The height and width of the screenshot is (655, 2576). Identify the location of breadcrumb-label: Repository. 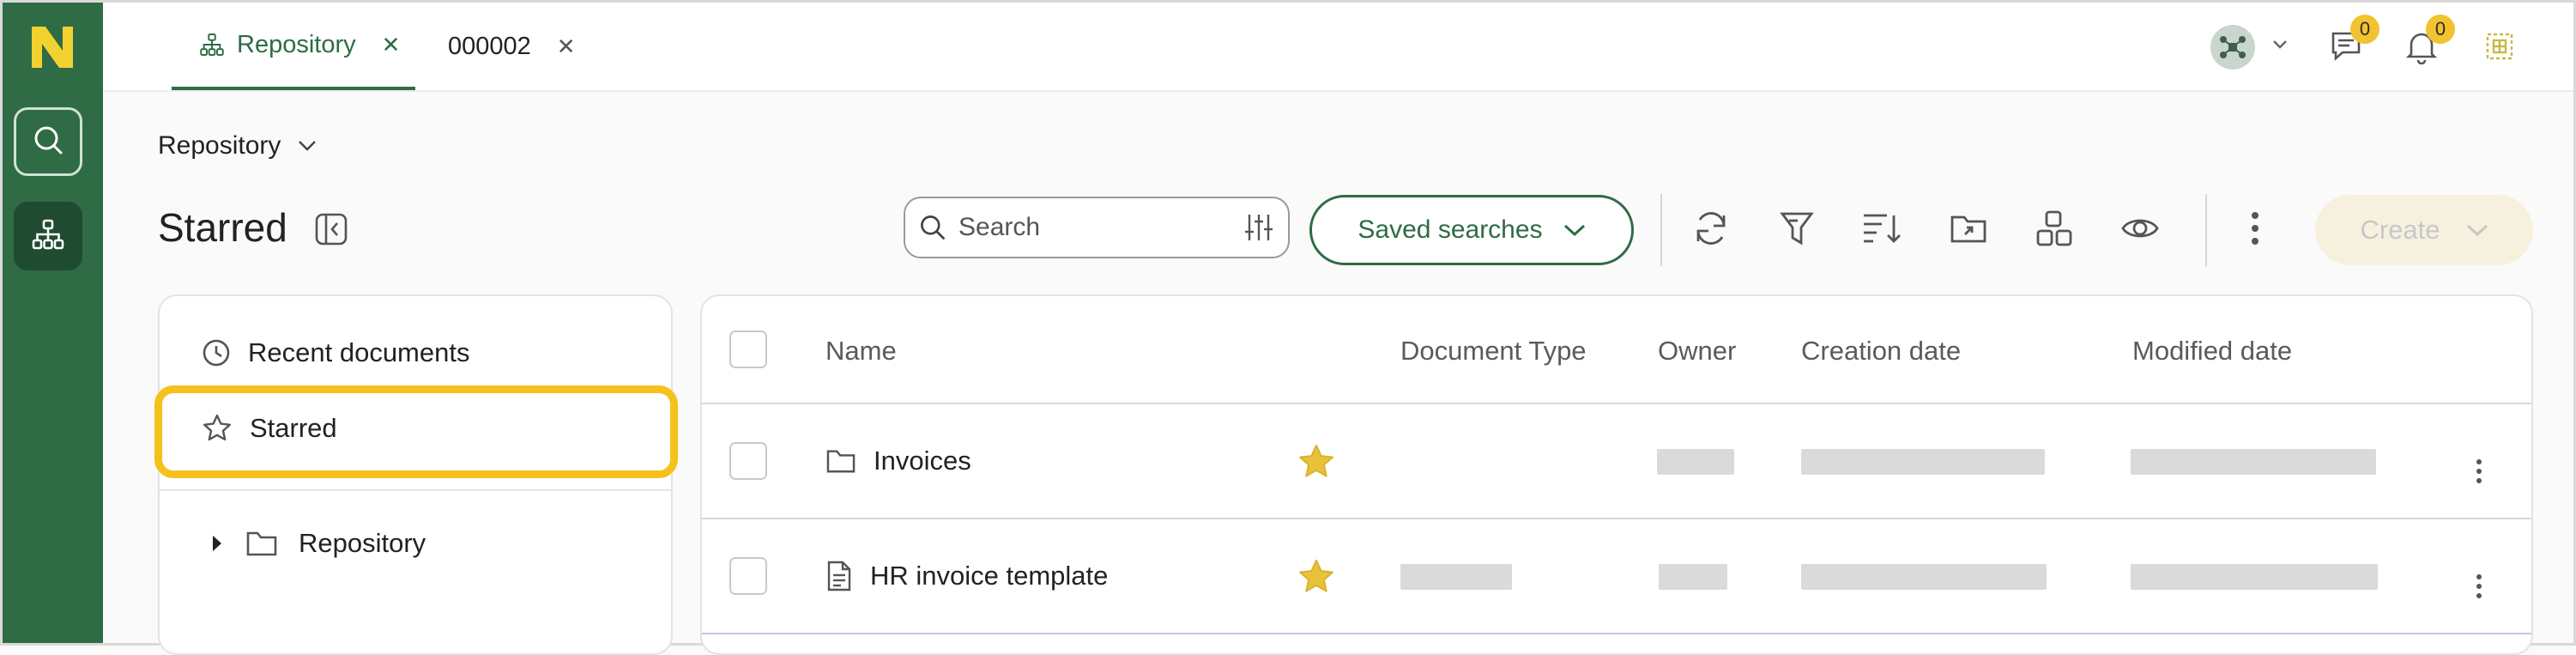
(219, 145).